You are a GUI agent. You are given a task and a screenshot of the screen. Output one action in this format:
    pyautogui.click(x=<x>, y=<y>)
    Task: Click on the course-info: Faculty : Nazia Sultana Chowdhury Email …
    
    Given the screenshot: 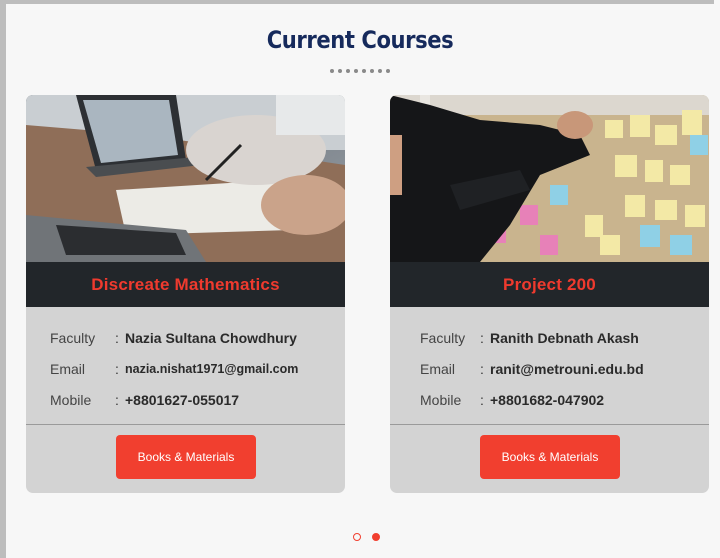 What is the action you would take?
    pyautogui.click(x=195, y=368)
    